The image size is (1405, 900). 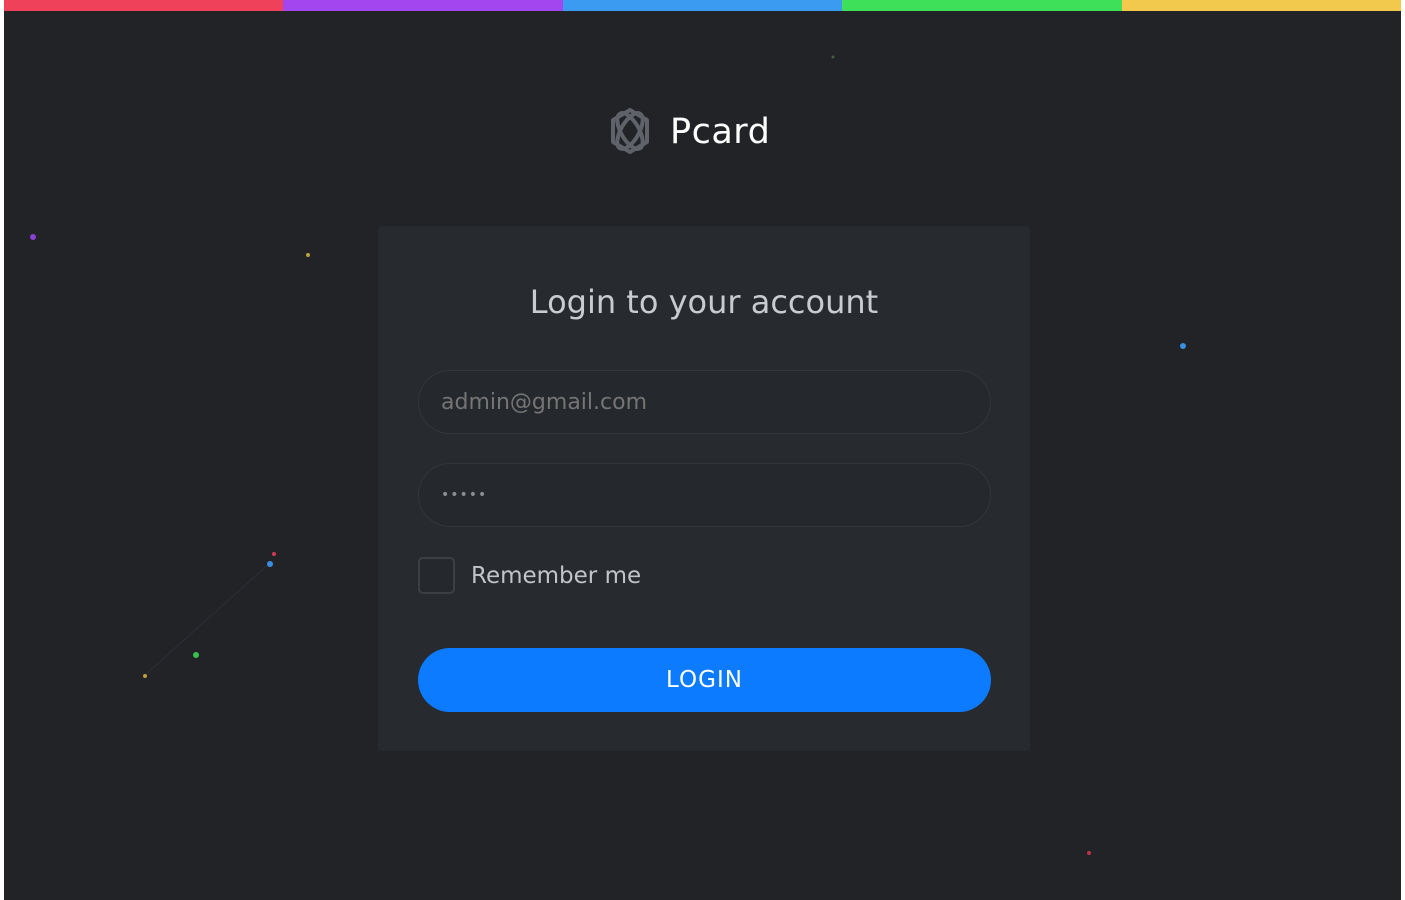 I want to click on rainbow-top-bar, so click(x=702, y=5).